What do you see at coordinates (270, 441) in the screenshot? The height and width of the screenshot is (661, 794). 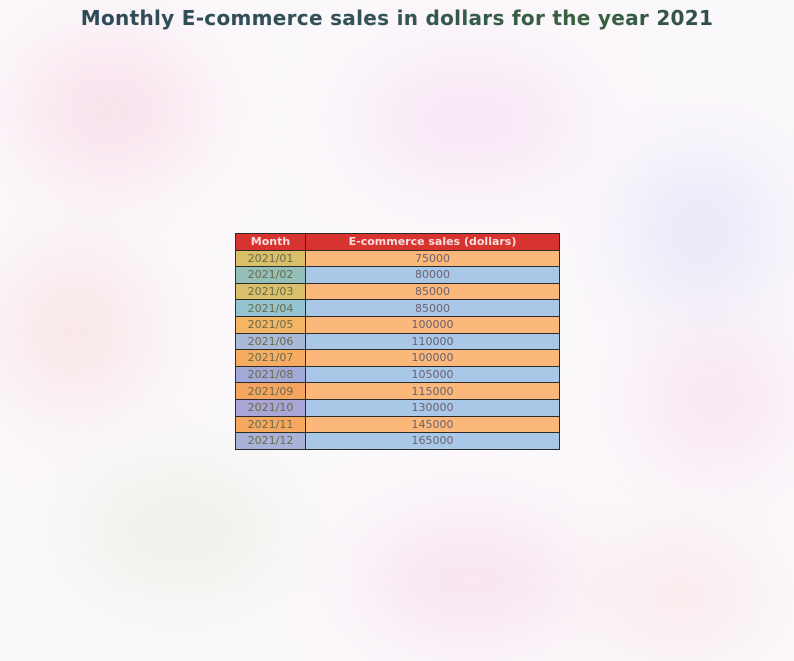 I see `month-cell: 2021/12` at bounding box center [270, 441].